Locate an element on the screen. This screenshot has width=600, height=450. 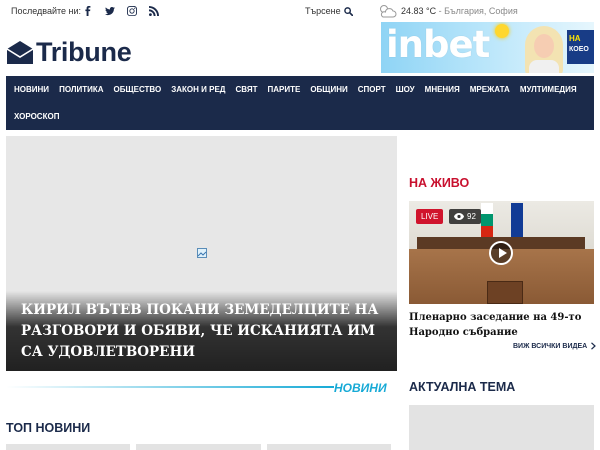
weather-location: - България, София is located at coordinates (478, 11).